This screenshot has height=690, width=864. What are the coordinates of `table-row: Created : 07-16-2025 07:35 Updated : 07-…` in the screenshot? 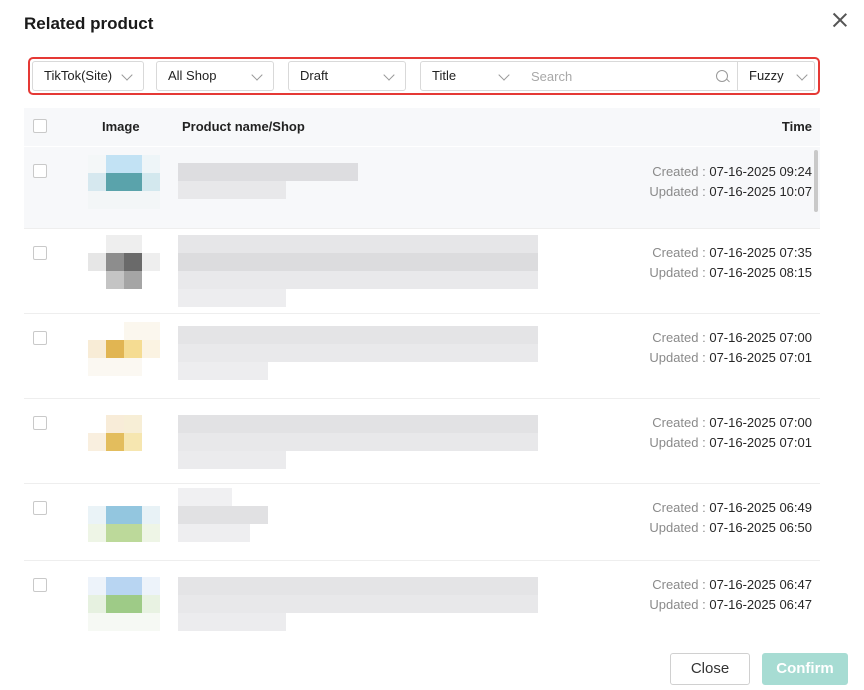 It's located at (422, 271).